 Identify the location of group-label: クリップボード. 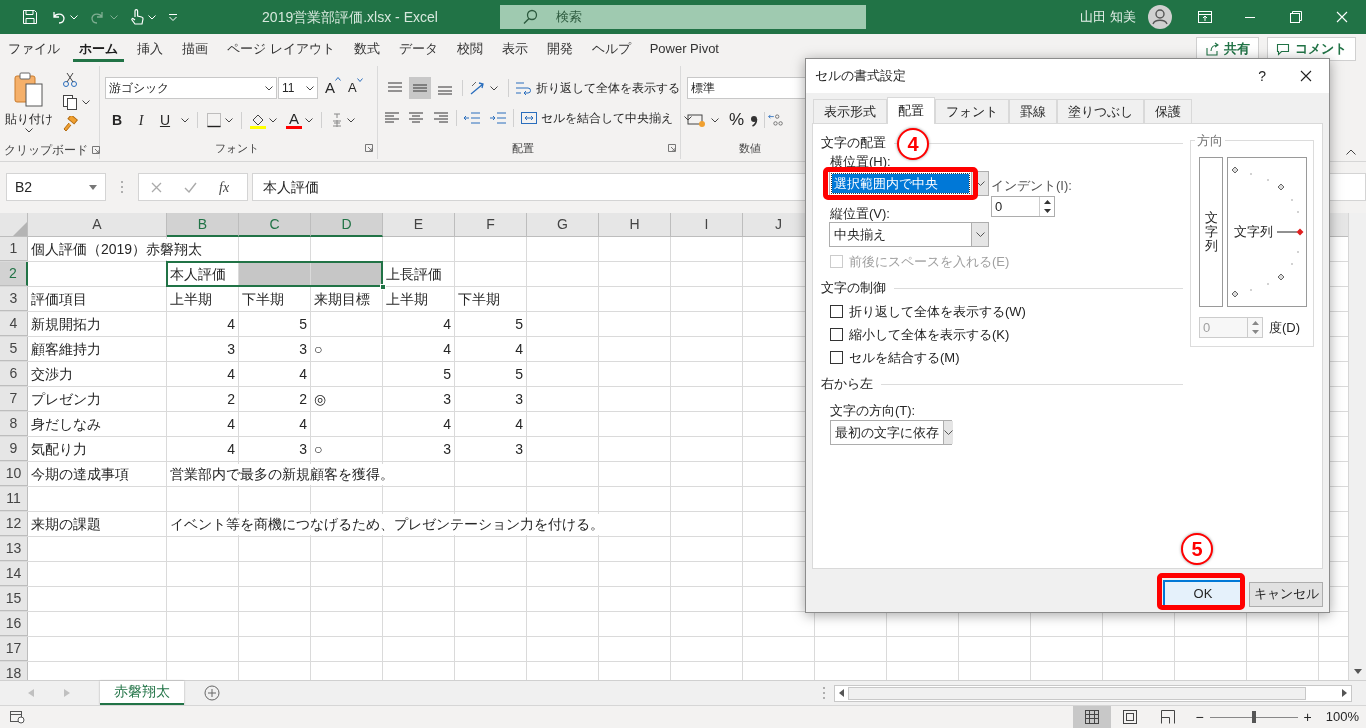
(46, 150).